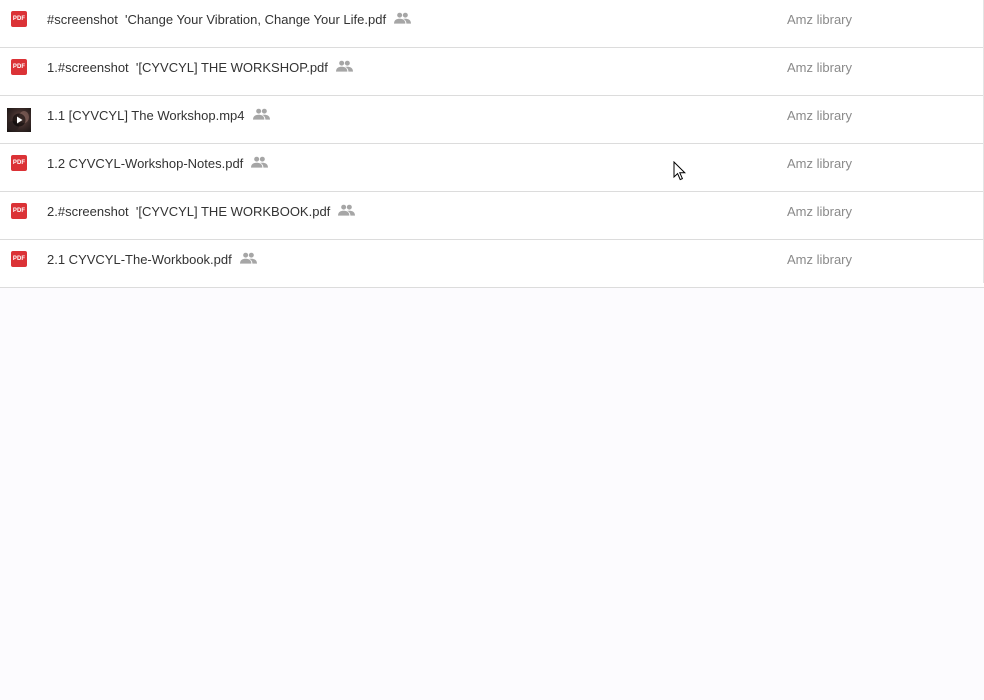 The image size is (984, 700). Describe the element at coordinates (146, 115) in the screenshot. I see `file-name: 1.1 [CYVCYL] The Workshop.mp4` at that location.